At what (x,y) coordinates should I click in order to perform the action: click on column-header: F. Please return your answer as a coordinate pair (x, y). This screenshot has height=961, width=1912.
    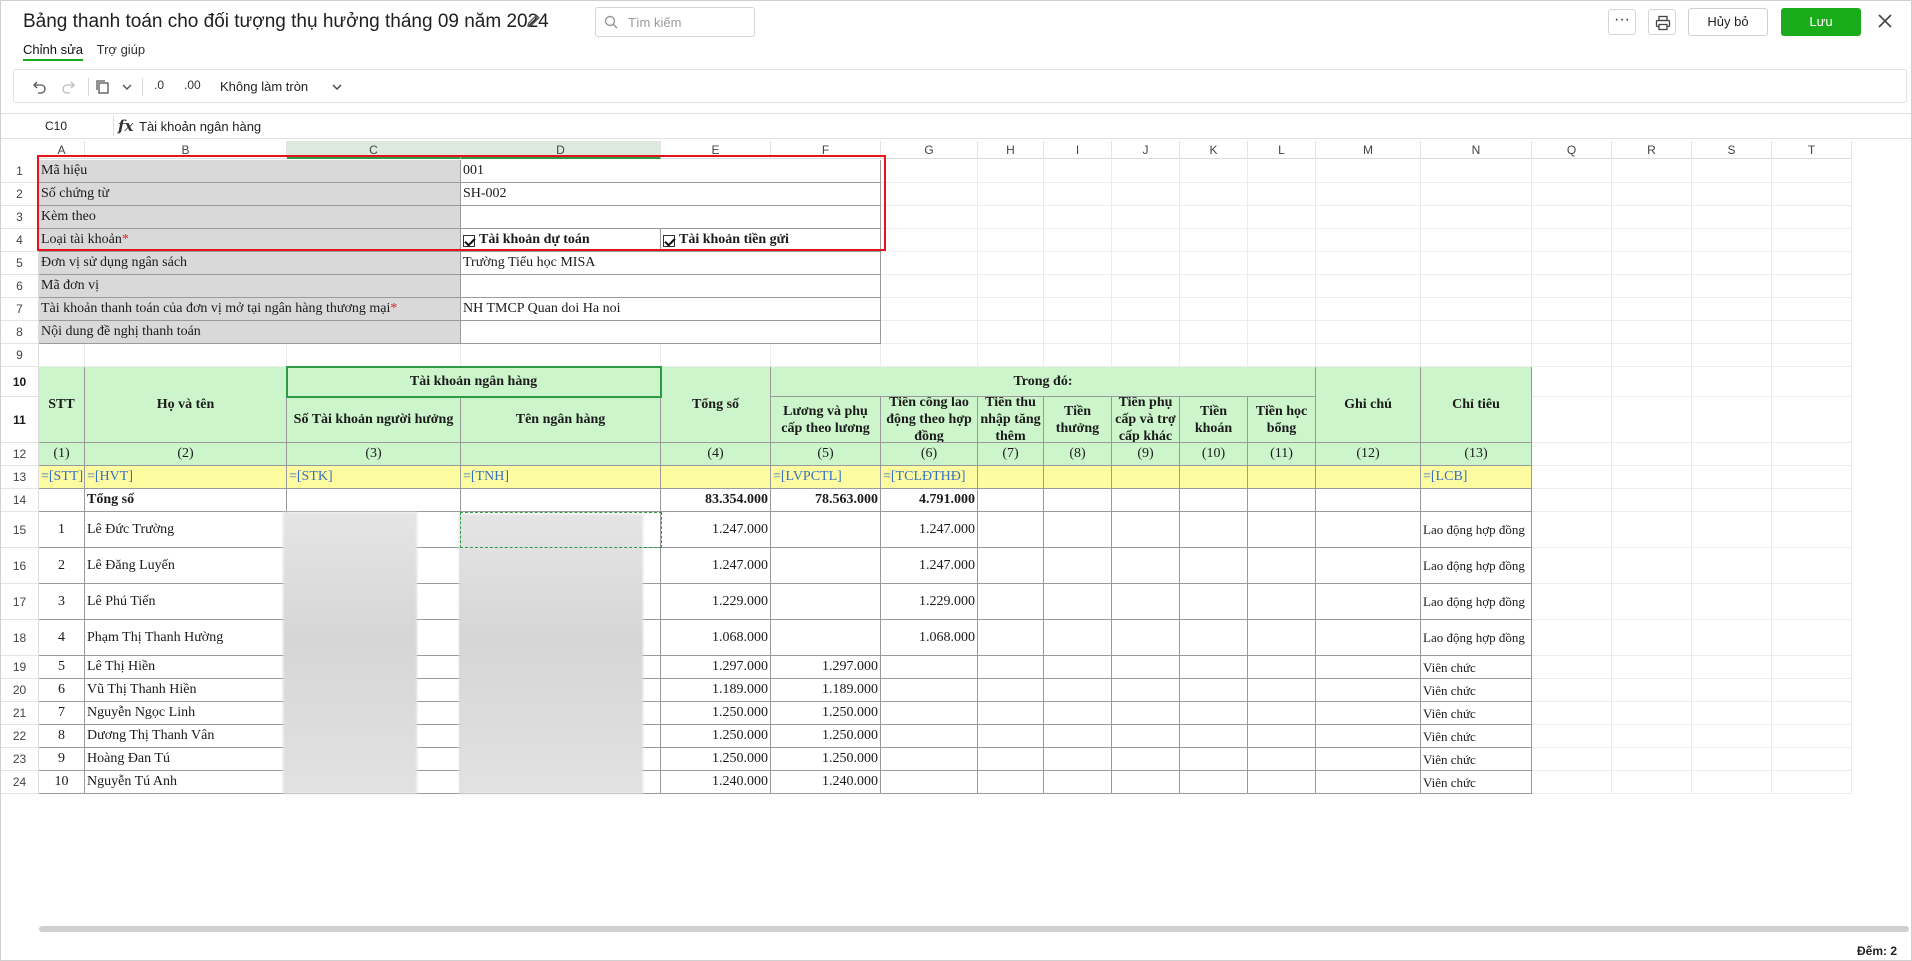
    Looking at the image, I should click on (826, 150).